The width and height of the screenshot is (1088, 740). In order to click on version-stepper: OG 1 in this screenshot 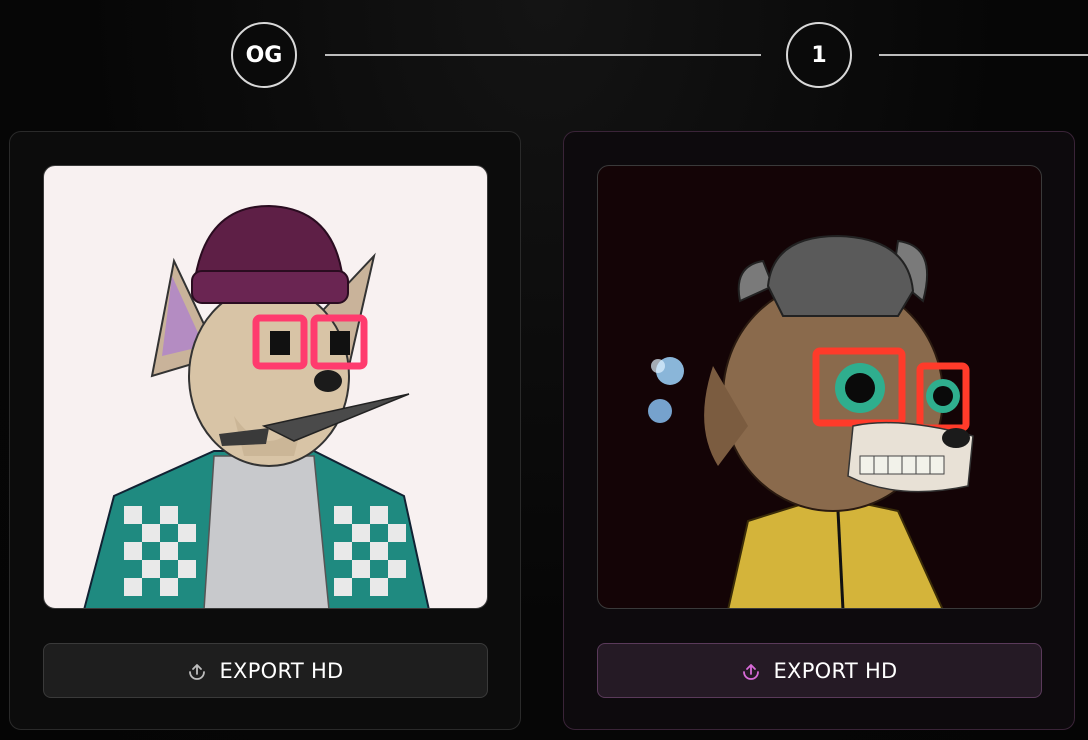, I will do `click(544, 55)`.